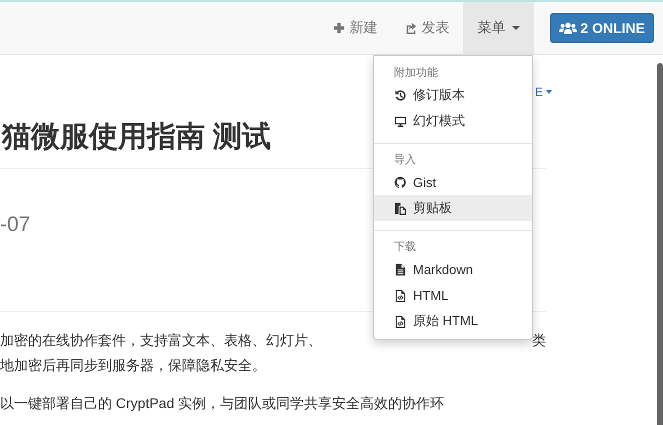 The width and height of the screenshot is (663, 425). I want to click on plus-icon, so click(339, 28).